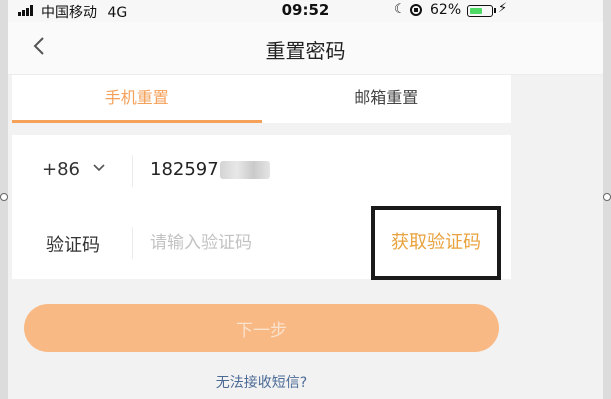  What do you see at coordinates (495, 10) in the screenshot?
I see `battery-cap` at bounding box center [495, 10].